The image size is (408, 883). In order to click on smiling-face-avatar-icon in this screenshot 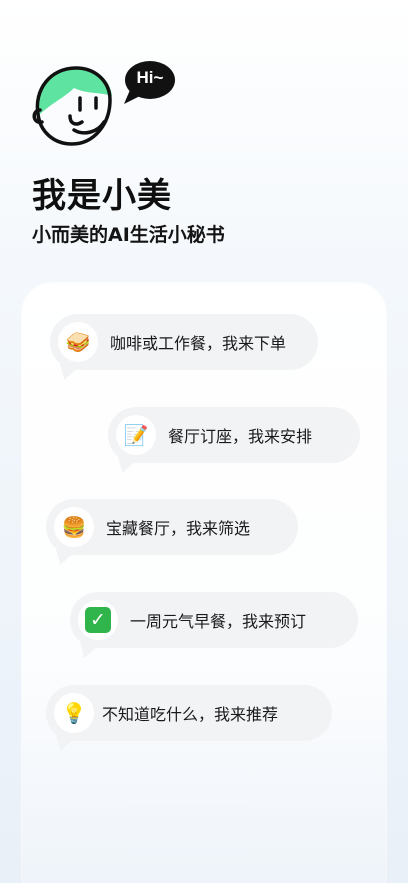, I will do `click(72, 106)`.